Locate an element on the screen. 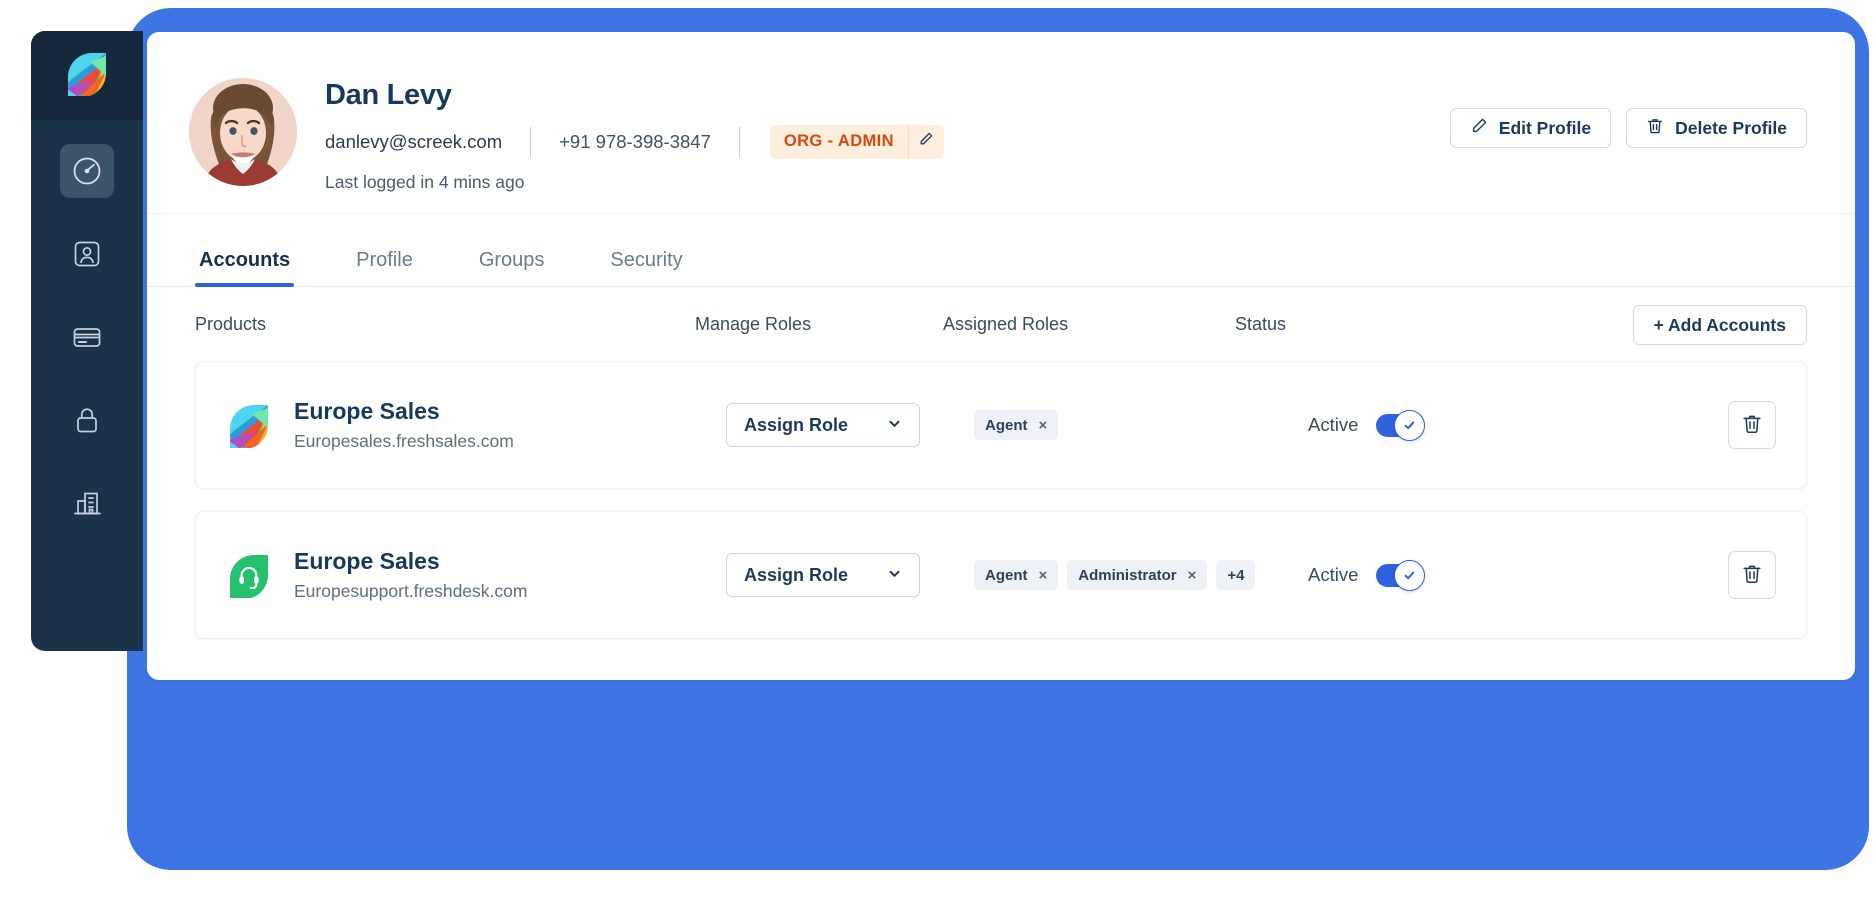  tabs: Accounts Profile Groups Security is located at coordinates (1001, 250).